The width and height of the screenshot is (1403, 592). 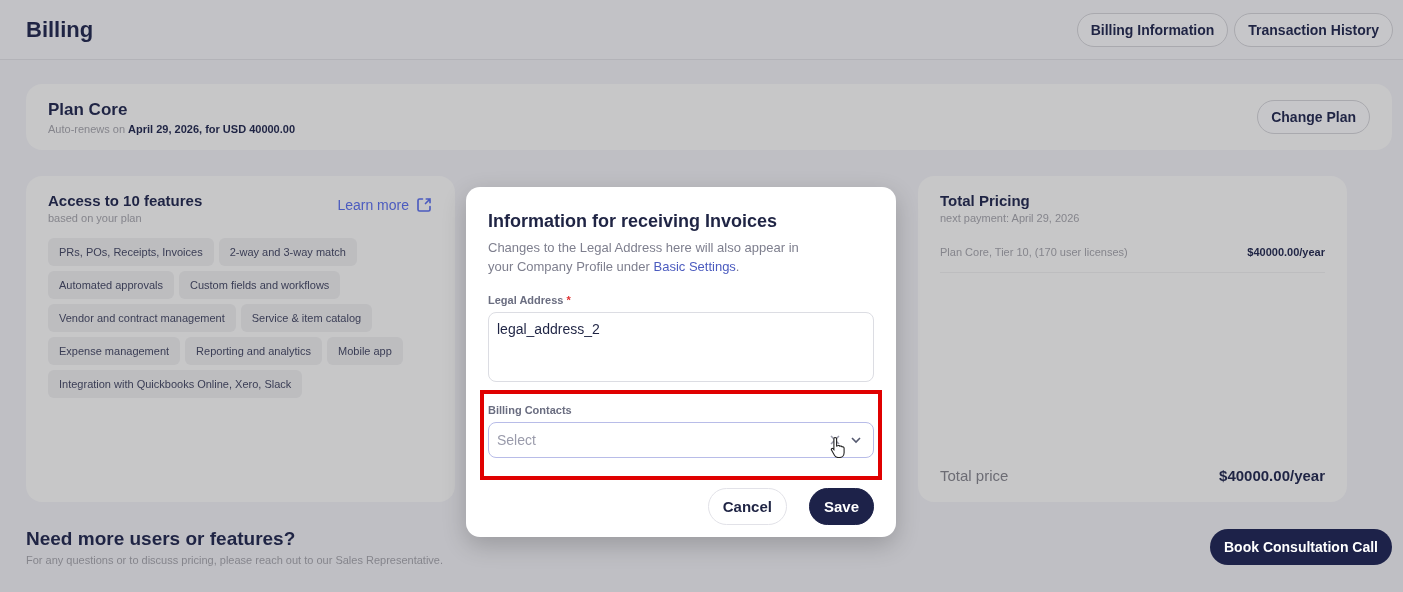 What do you see at coordinates (974, 475) in the screenshot?
I see `total-label: Total price` at bounding box center [974, 475].